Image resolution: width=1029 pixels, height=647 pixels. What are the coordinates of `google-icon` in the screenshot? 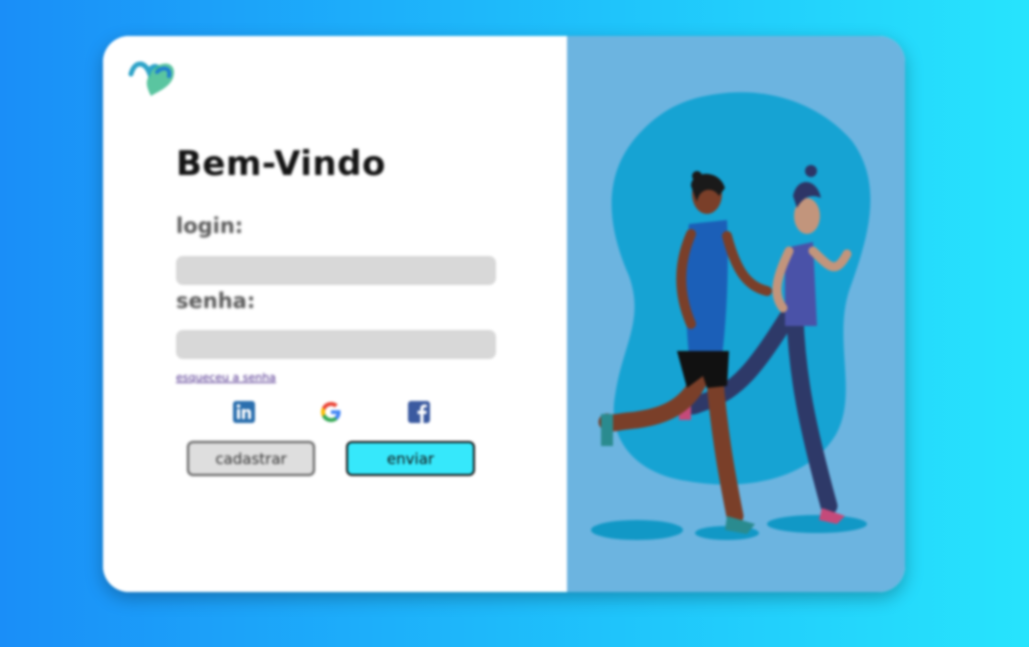 It's located at (331, 412).